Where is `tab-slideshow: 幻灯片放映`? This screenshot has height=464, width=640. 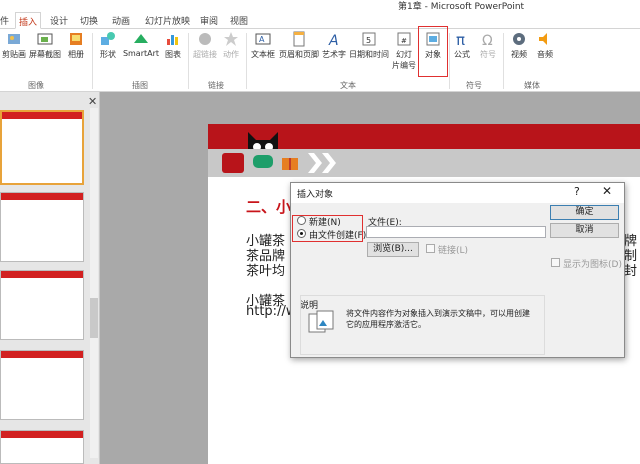 tab-slideshow: 幻灯片放映 is located at coordinates (167, 20).